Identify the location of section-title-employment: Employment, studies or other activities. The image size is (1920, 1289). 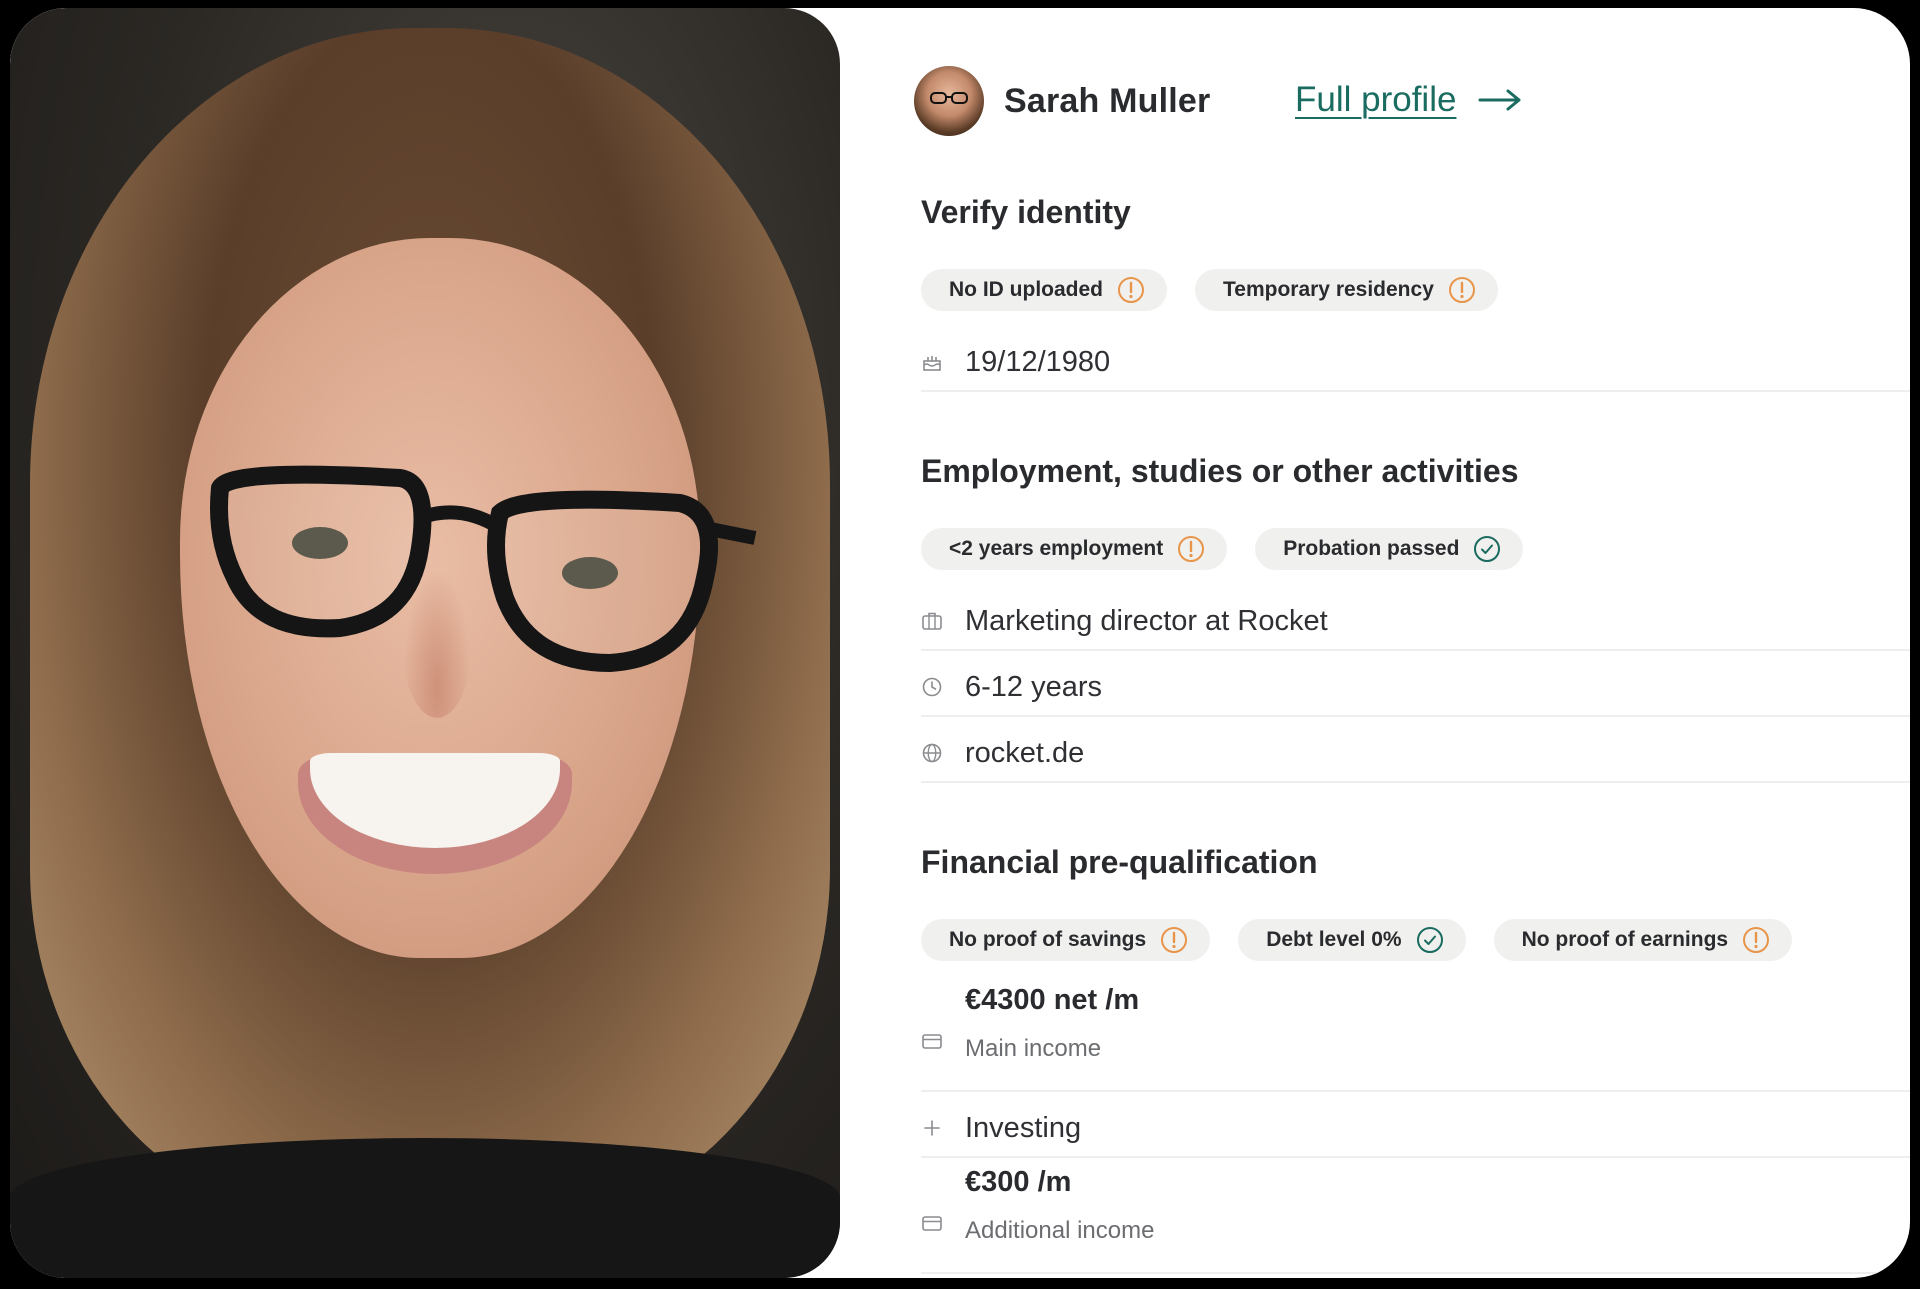
(1220, 471).